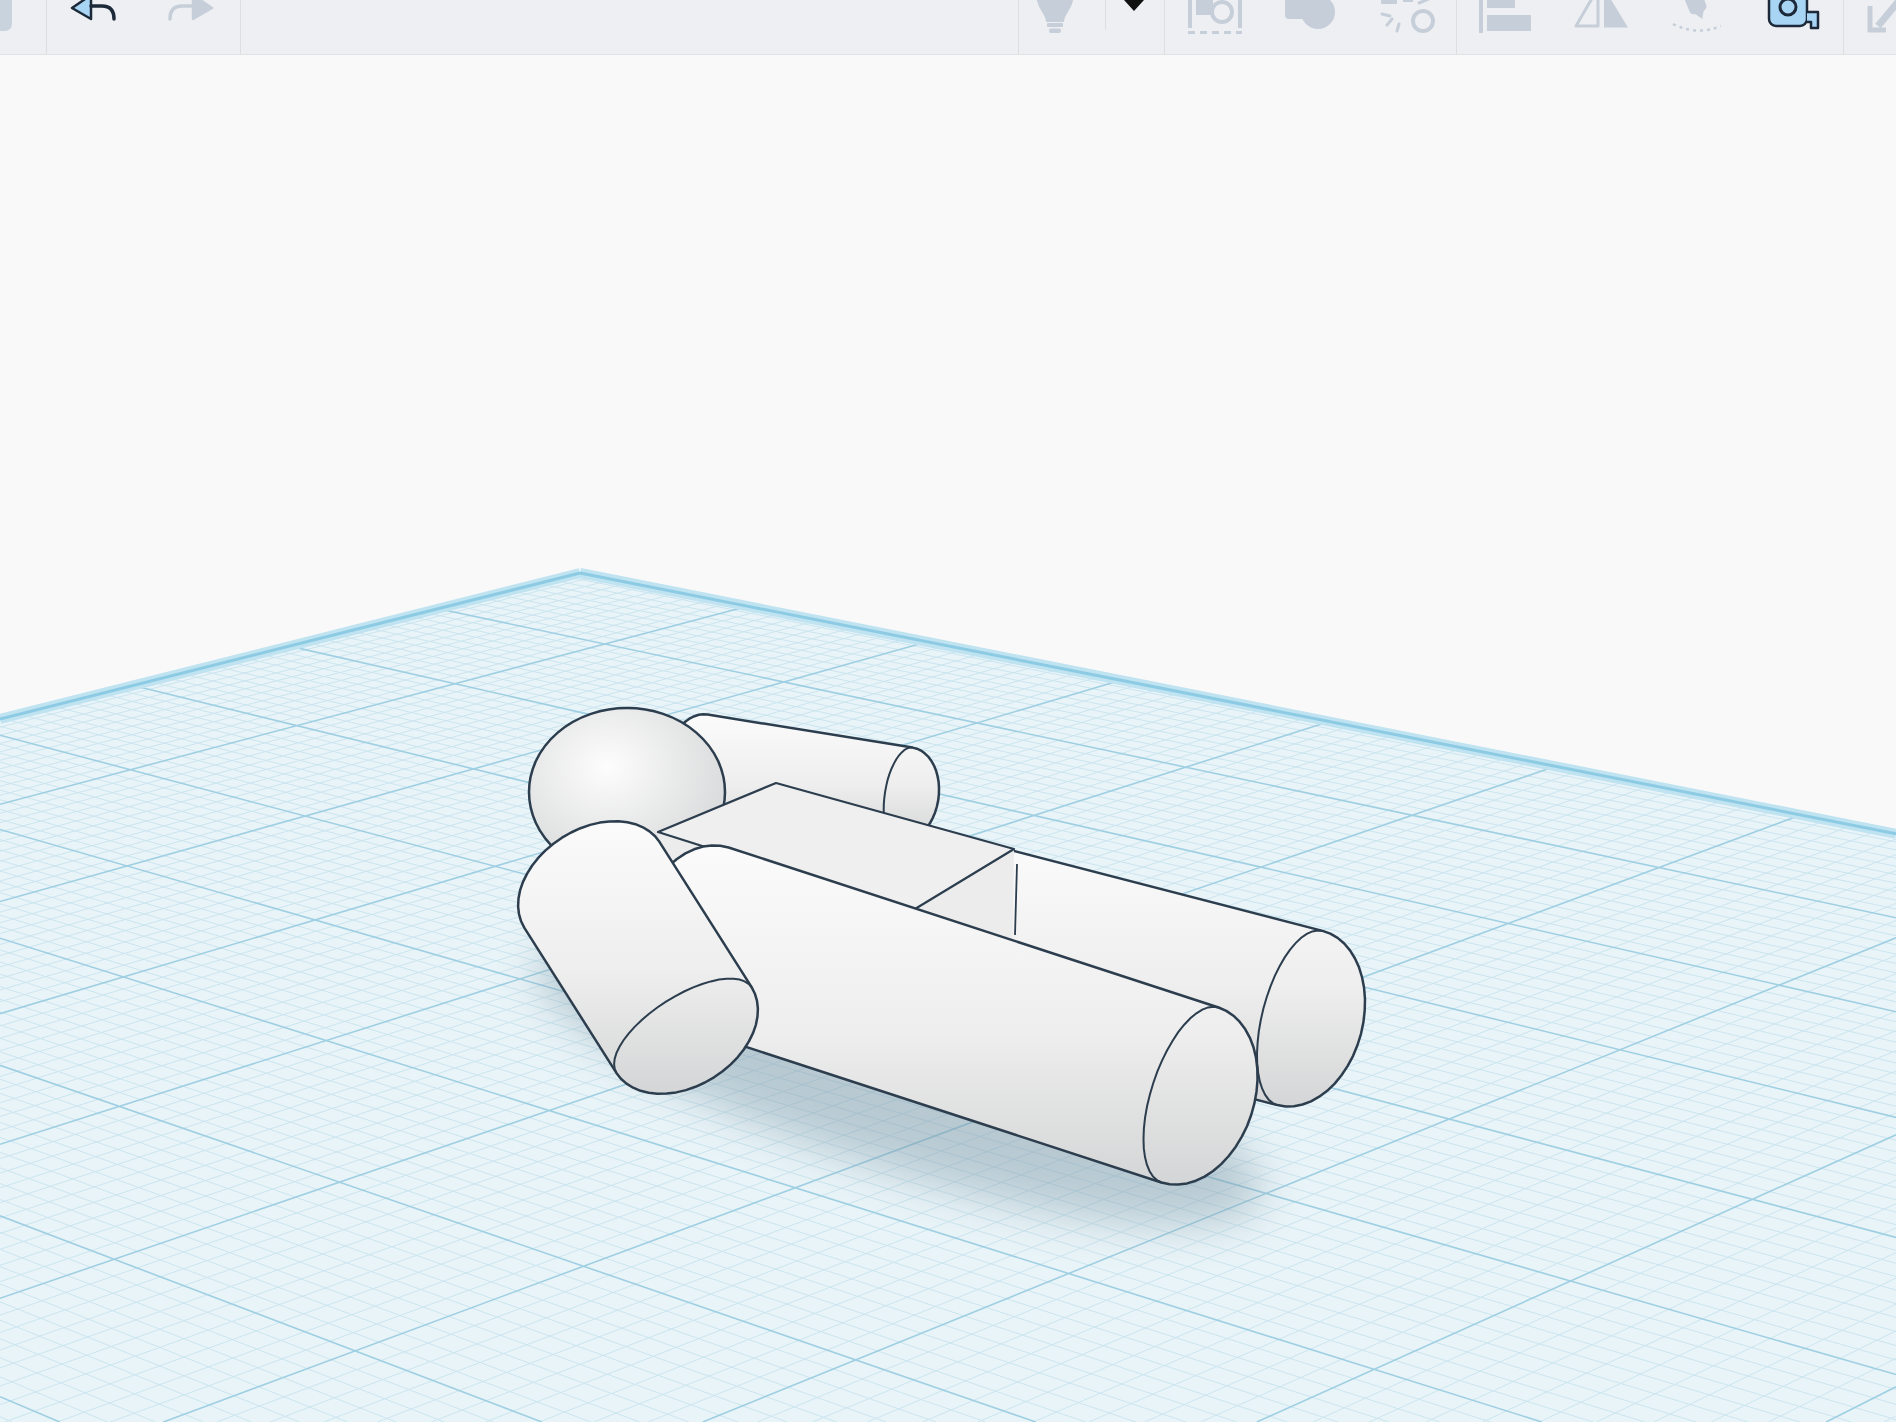  Describe the element at coordinates (1134, 5) in the screenshot. I see `caret-icon` at that location.